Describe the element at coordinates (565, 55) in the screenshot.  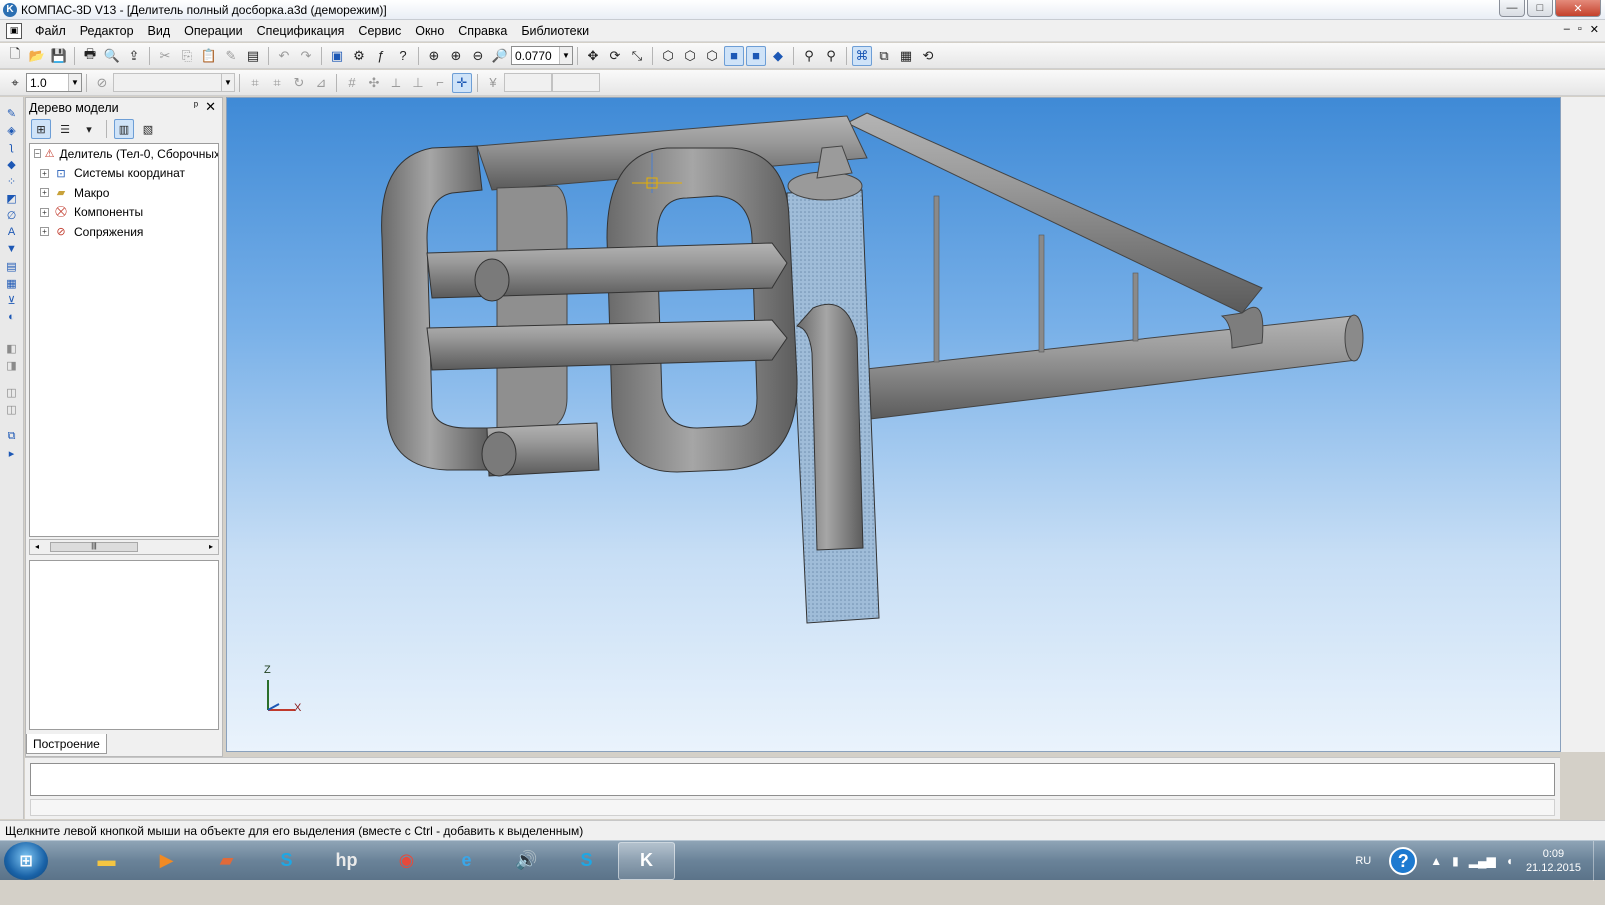
I see `chevron-down-icon: ▼` at that location.